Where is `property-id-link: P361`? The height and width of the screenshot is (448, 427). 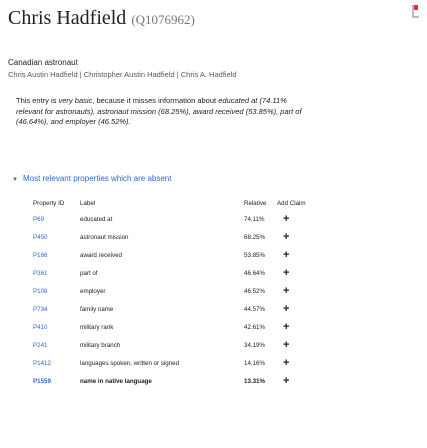 property-id-link: P361 is located at coordinates (40, 273).